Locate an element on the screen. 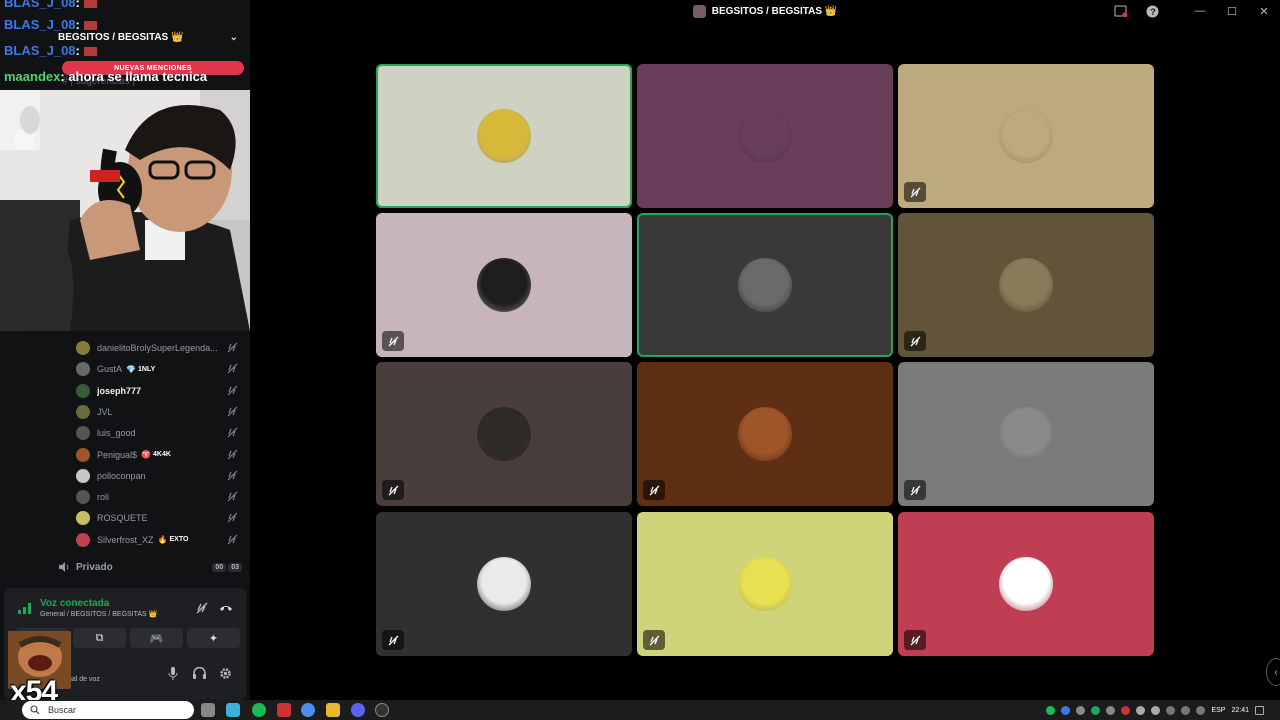  tray-spotify-icon is located at coordinates (1051, 710).